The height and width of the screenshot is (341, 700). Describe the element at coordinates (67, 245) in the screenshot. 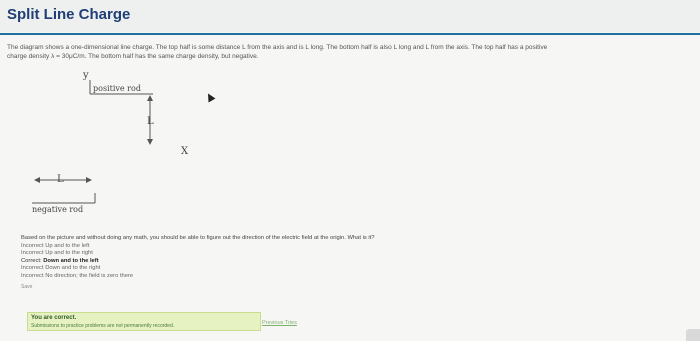

I see `option-text: Up and to the left` at that location.